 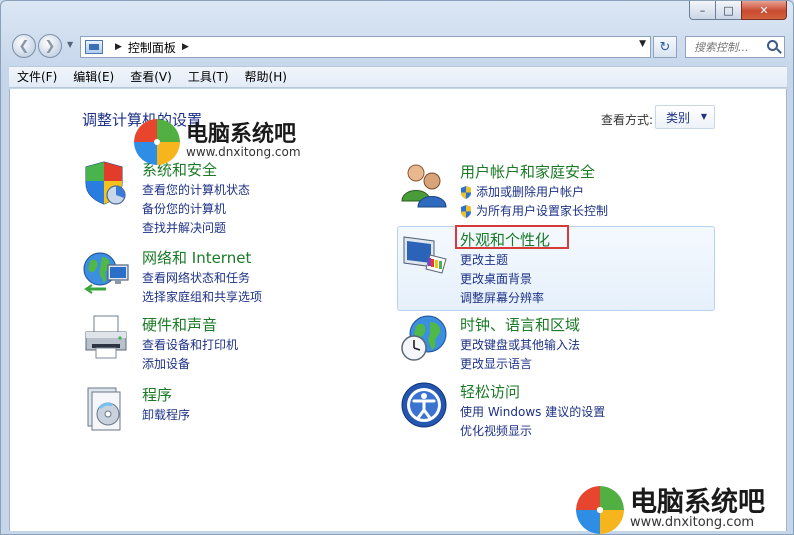 What do you see at coordinates (94, 47) in the screenshot?
I see `control-panel-icon` at bounding box center [94, 47].